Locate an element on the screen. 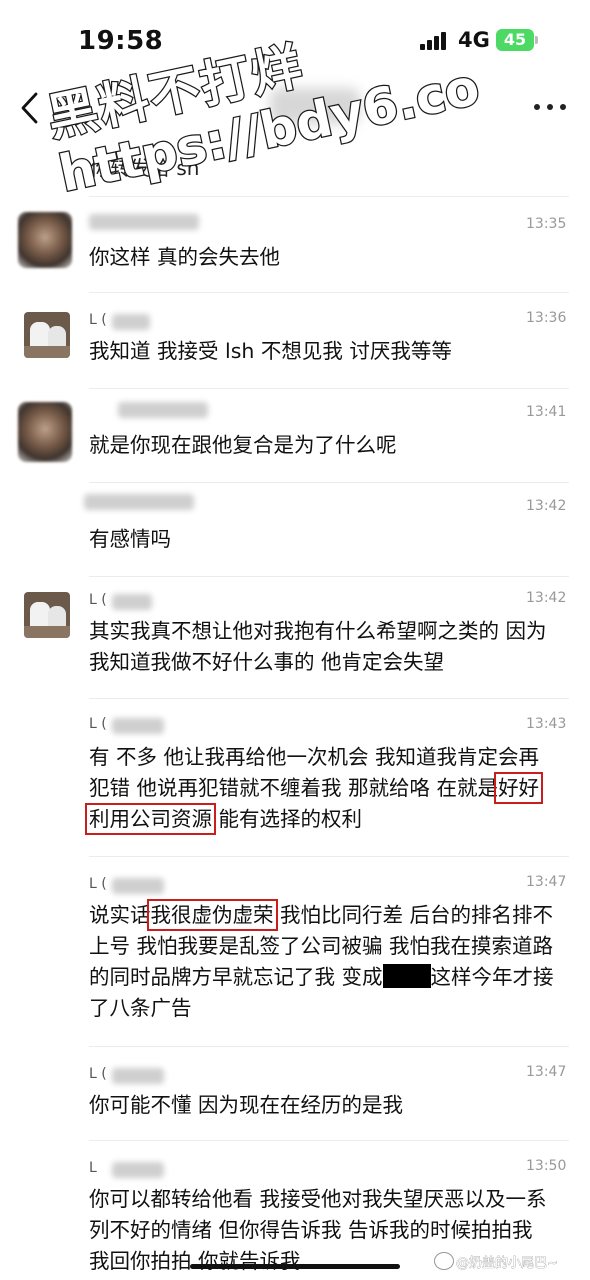 The height and width of the screenshot is (1280, 590). network-type: 4G is located at coordinates (474, 40).